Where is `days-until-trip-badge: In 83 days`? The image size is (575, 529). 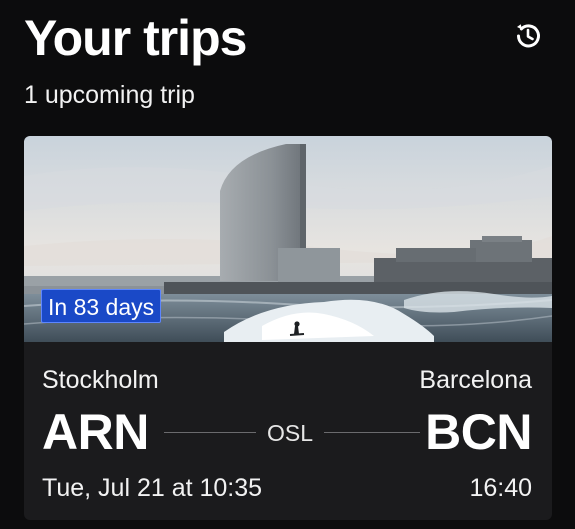 days-until-trip-badge: In 83 days is located at coordinates (101, 306).